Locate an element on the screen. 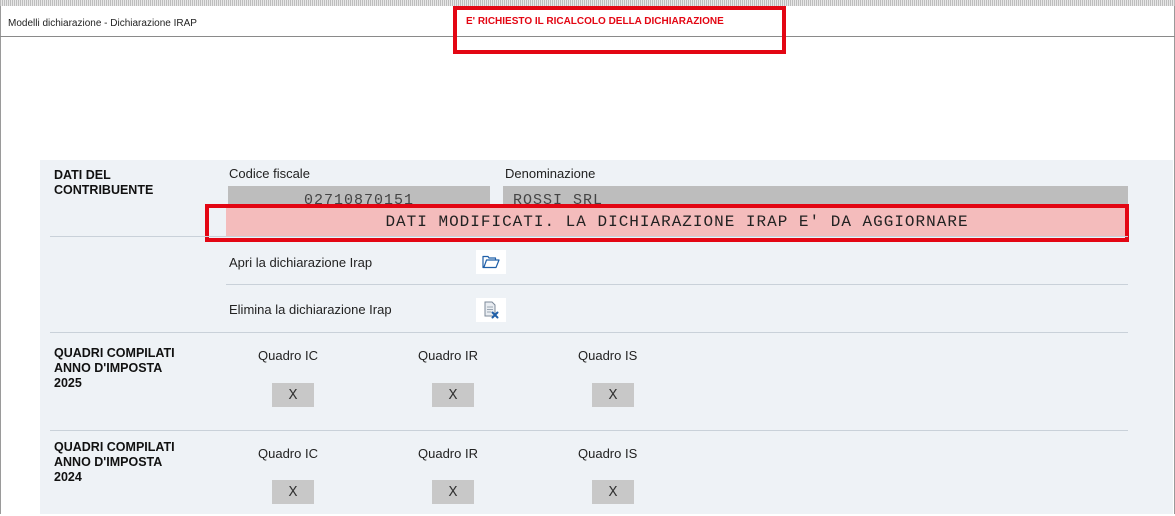 The width and height of the screenshot is (1175, 516). delete-declaration-label: Elimina la dichiarazione Irap is located at coordinates (310, 309).